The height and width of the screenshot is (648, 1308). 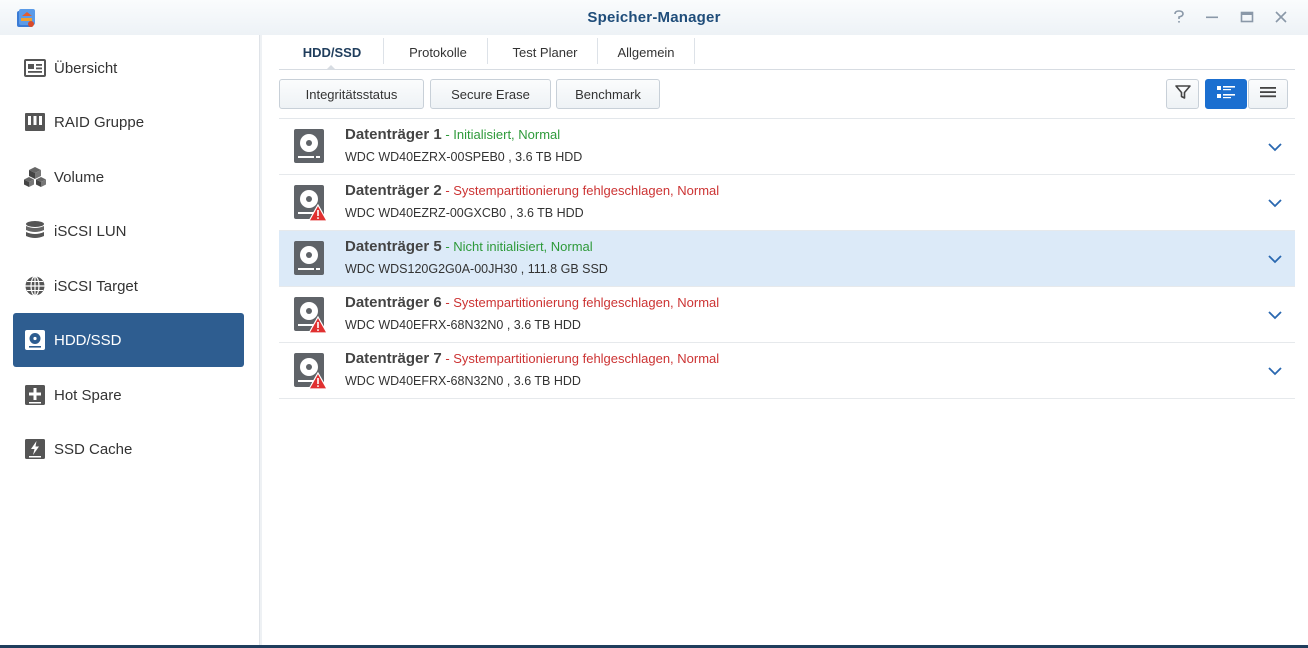 I want to click on list-icon, so click(x=1268, y=94).